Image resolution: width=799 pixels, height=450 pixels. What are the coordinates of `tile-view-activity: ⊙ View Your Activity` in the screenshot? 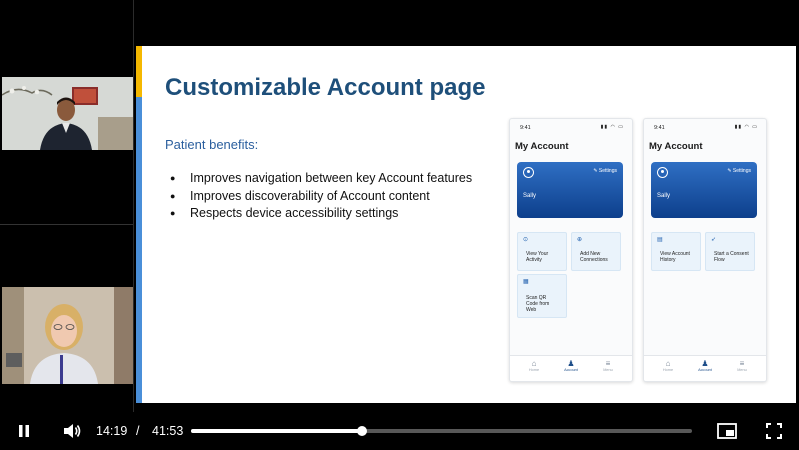 It's located at (542, 251).